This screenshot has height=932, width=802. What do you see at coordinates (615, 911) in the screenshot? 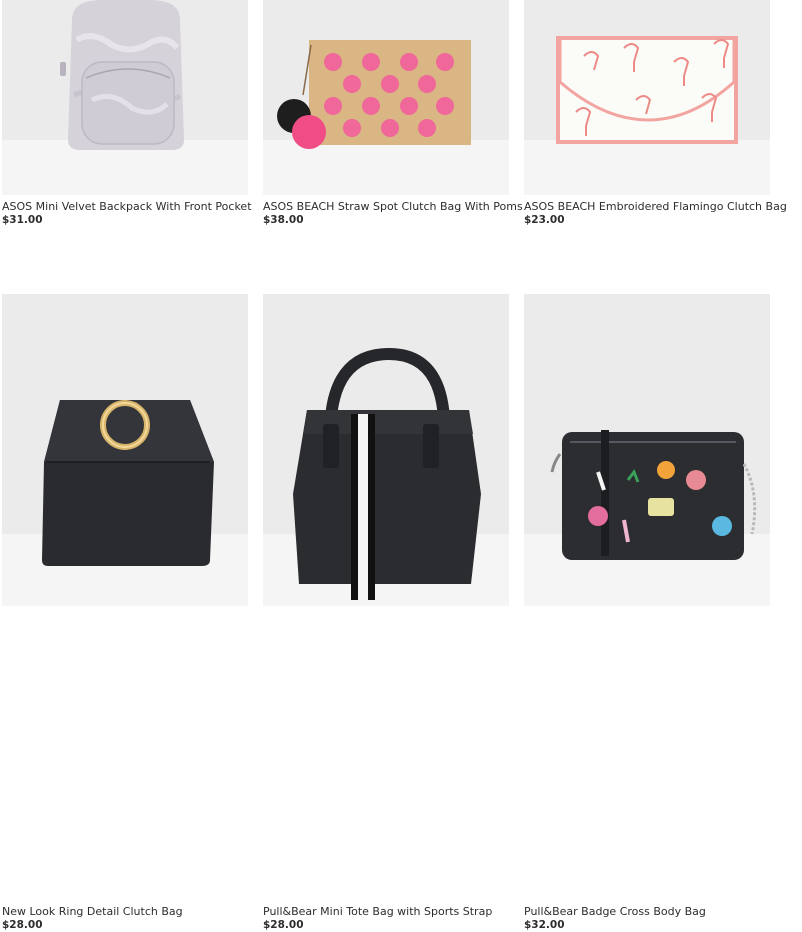
I see `product-name: Pull&Bear Badge Cross Body Bag` at bounding box center [615, 911].